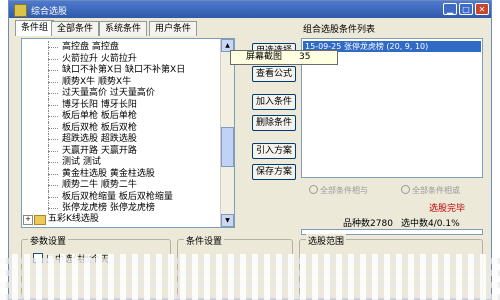 The image size is (500, 300). I want to click on scope-group: 选股范围, so click(391, 266).